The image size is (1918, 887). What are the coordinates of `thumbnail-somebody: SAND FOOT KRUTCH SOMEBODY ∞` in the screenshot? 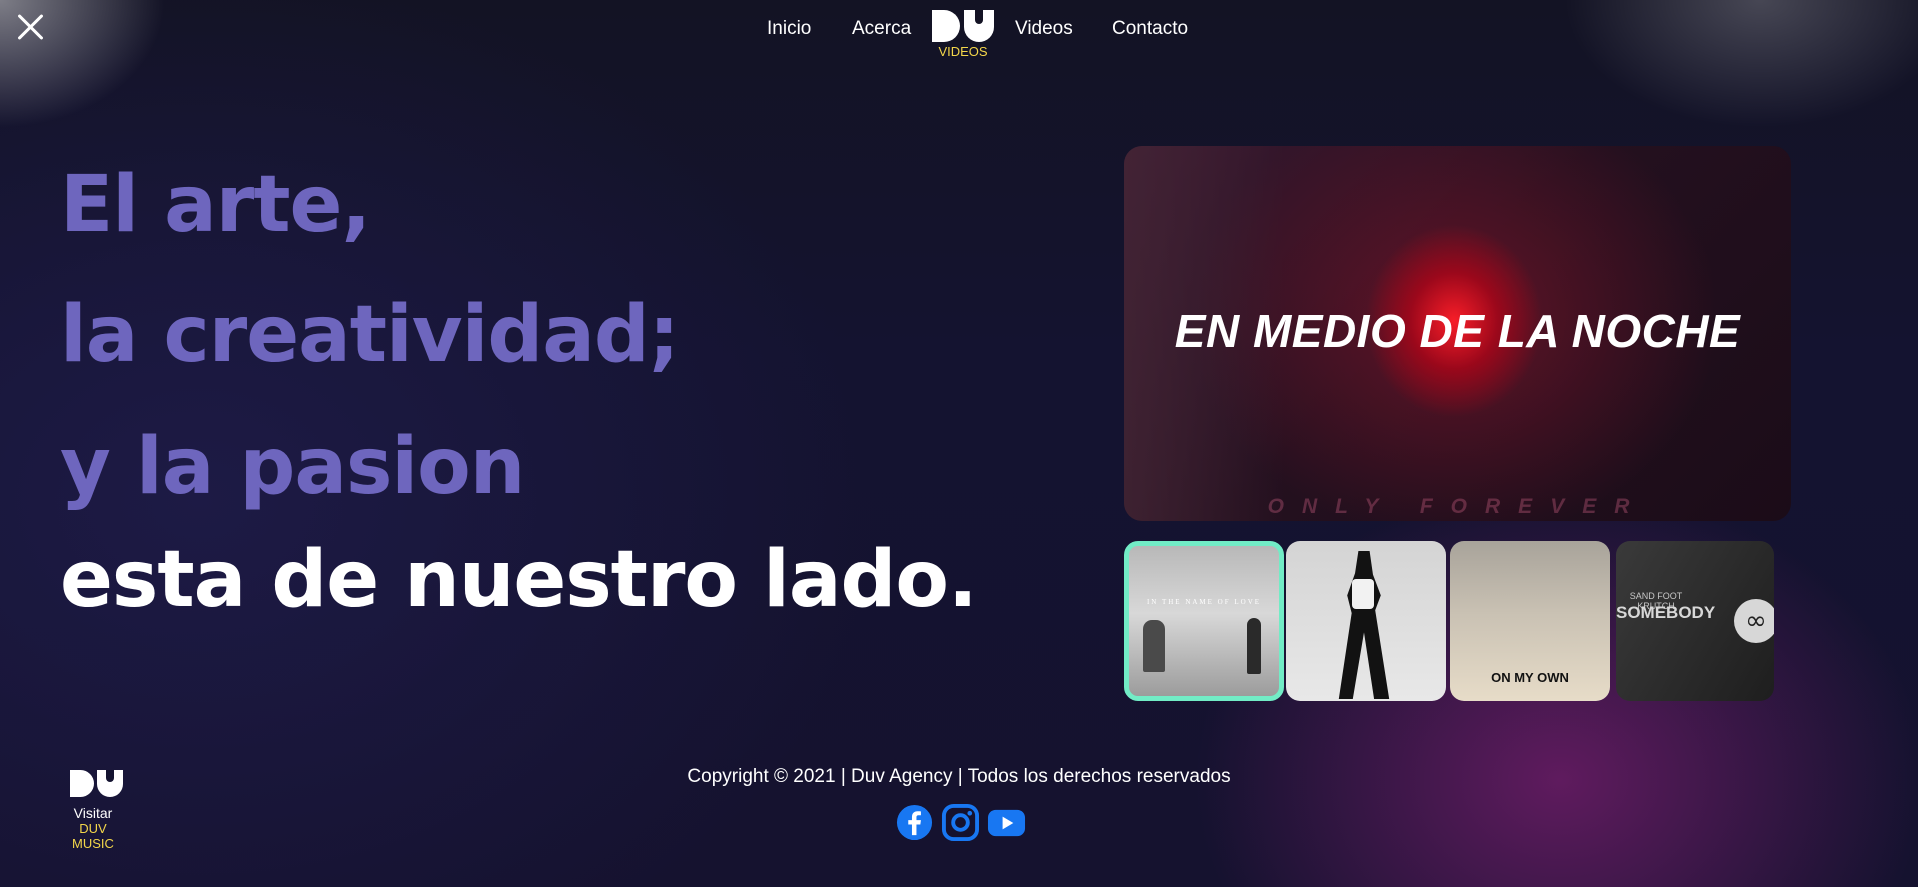 It's located at (1695, 621).